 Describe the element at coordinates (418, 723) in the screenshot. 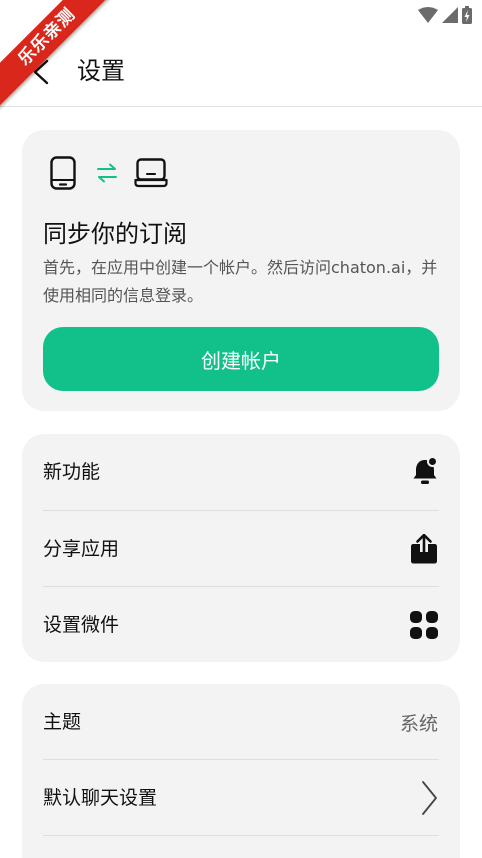

I see `theme-value: 系统` at that location.